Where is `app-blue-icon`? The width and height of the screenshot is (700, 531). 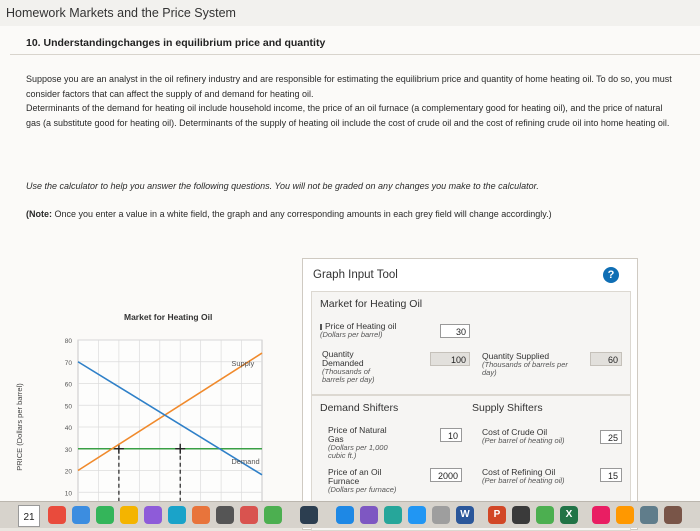
app-blue-icon is located at coordinates (81, 515).